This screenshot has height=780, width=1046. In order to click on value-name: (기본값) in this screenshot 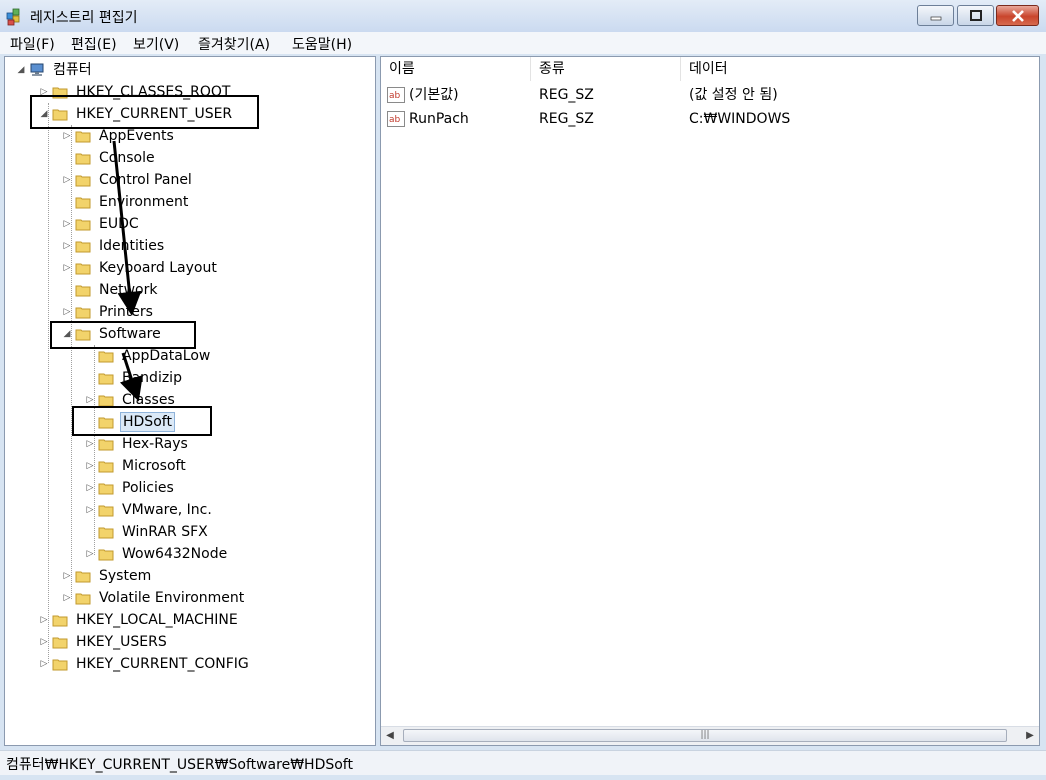, I will do `click(434, 95)`.